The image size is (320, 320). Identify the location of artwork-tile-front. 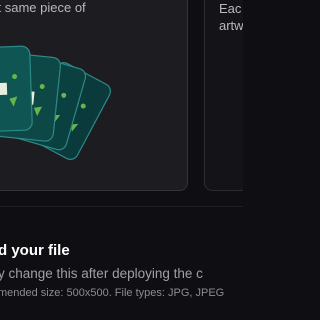
(16, 89).